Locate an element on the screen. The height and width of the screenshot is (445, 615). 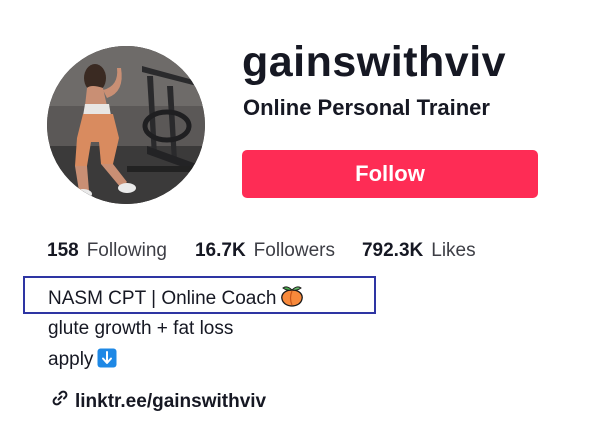
profile-link-text: linktr.ee/gainswithviv is located at coordinates (171, 401).